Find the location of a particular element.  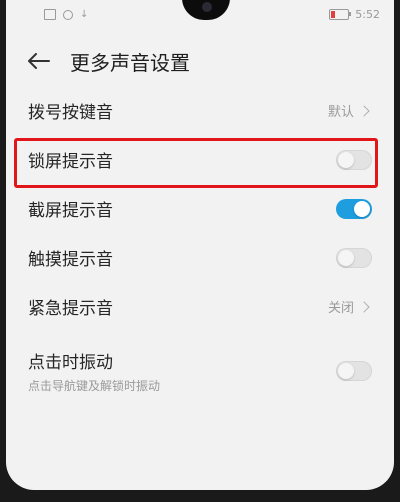

arrow-left-icon is located at coordinates (39, 61).